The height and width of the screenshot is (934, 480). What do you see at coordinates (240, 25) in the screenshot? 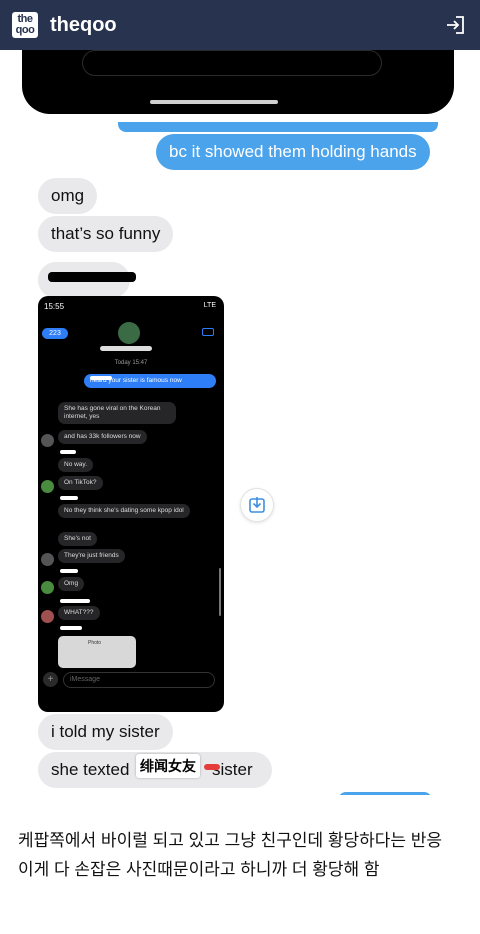
I see `top-header: the qoo theqoo` at bounding box center [240, 25].